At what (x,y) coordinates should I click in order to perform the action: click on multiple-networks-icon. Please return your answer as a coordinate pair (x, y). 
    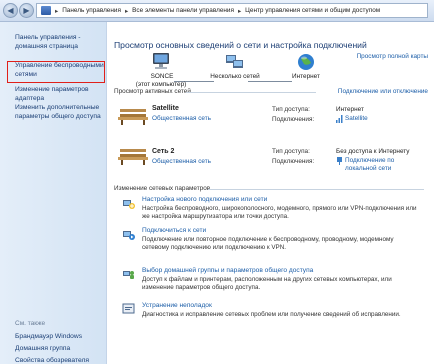
    Looking at the image, I should click on (234, 61).